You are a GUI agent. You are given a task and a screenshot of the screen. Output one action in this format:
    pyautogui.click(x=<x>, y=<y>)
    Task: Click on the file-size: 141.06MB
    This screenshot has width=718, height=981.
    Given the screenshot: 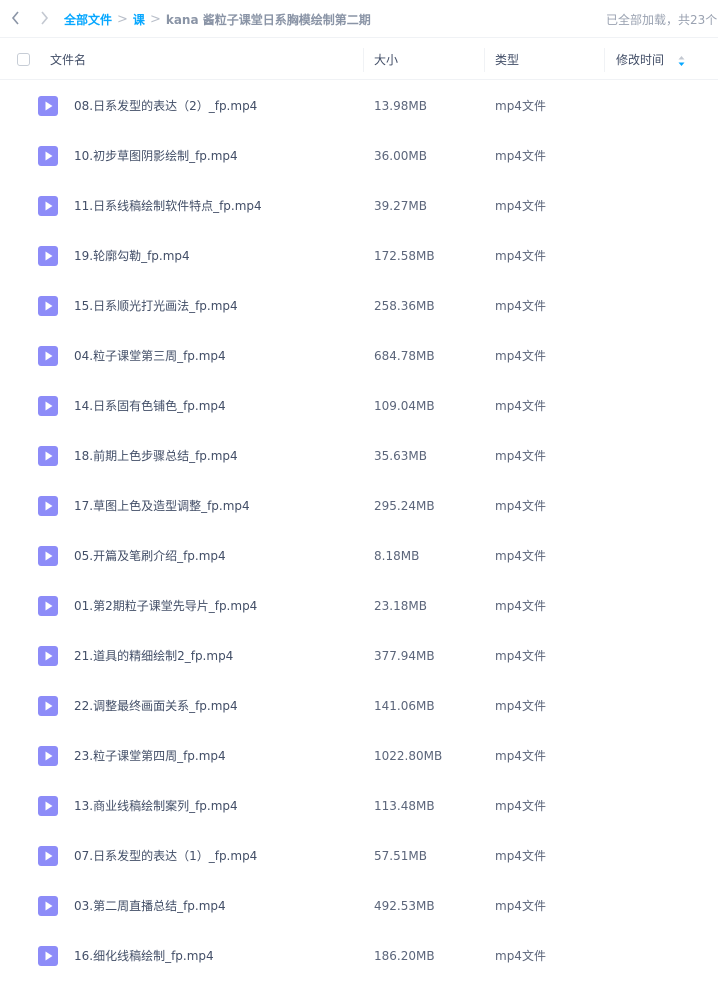 What is the action you would take?
    pyautogui.click(x=404, y=706)
    